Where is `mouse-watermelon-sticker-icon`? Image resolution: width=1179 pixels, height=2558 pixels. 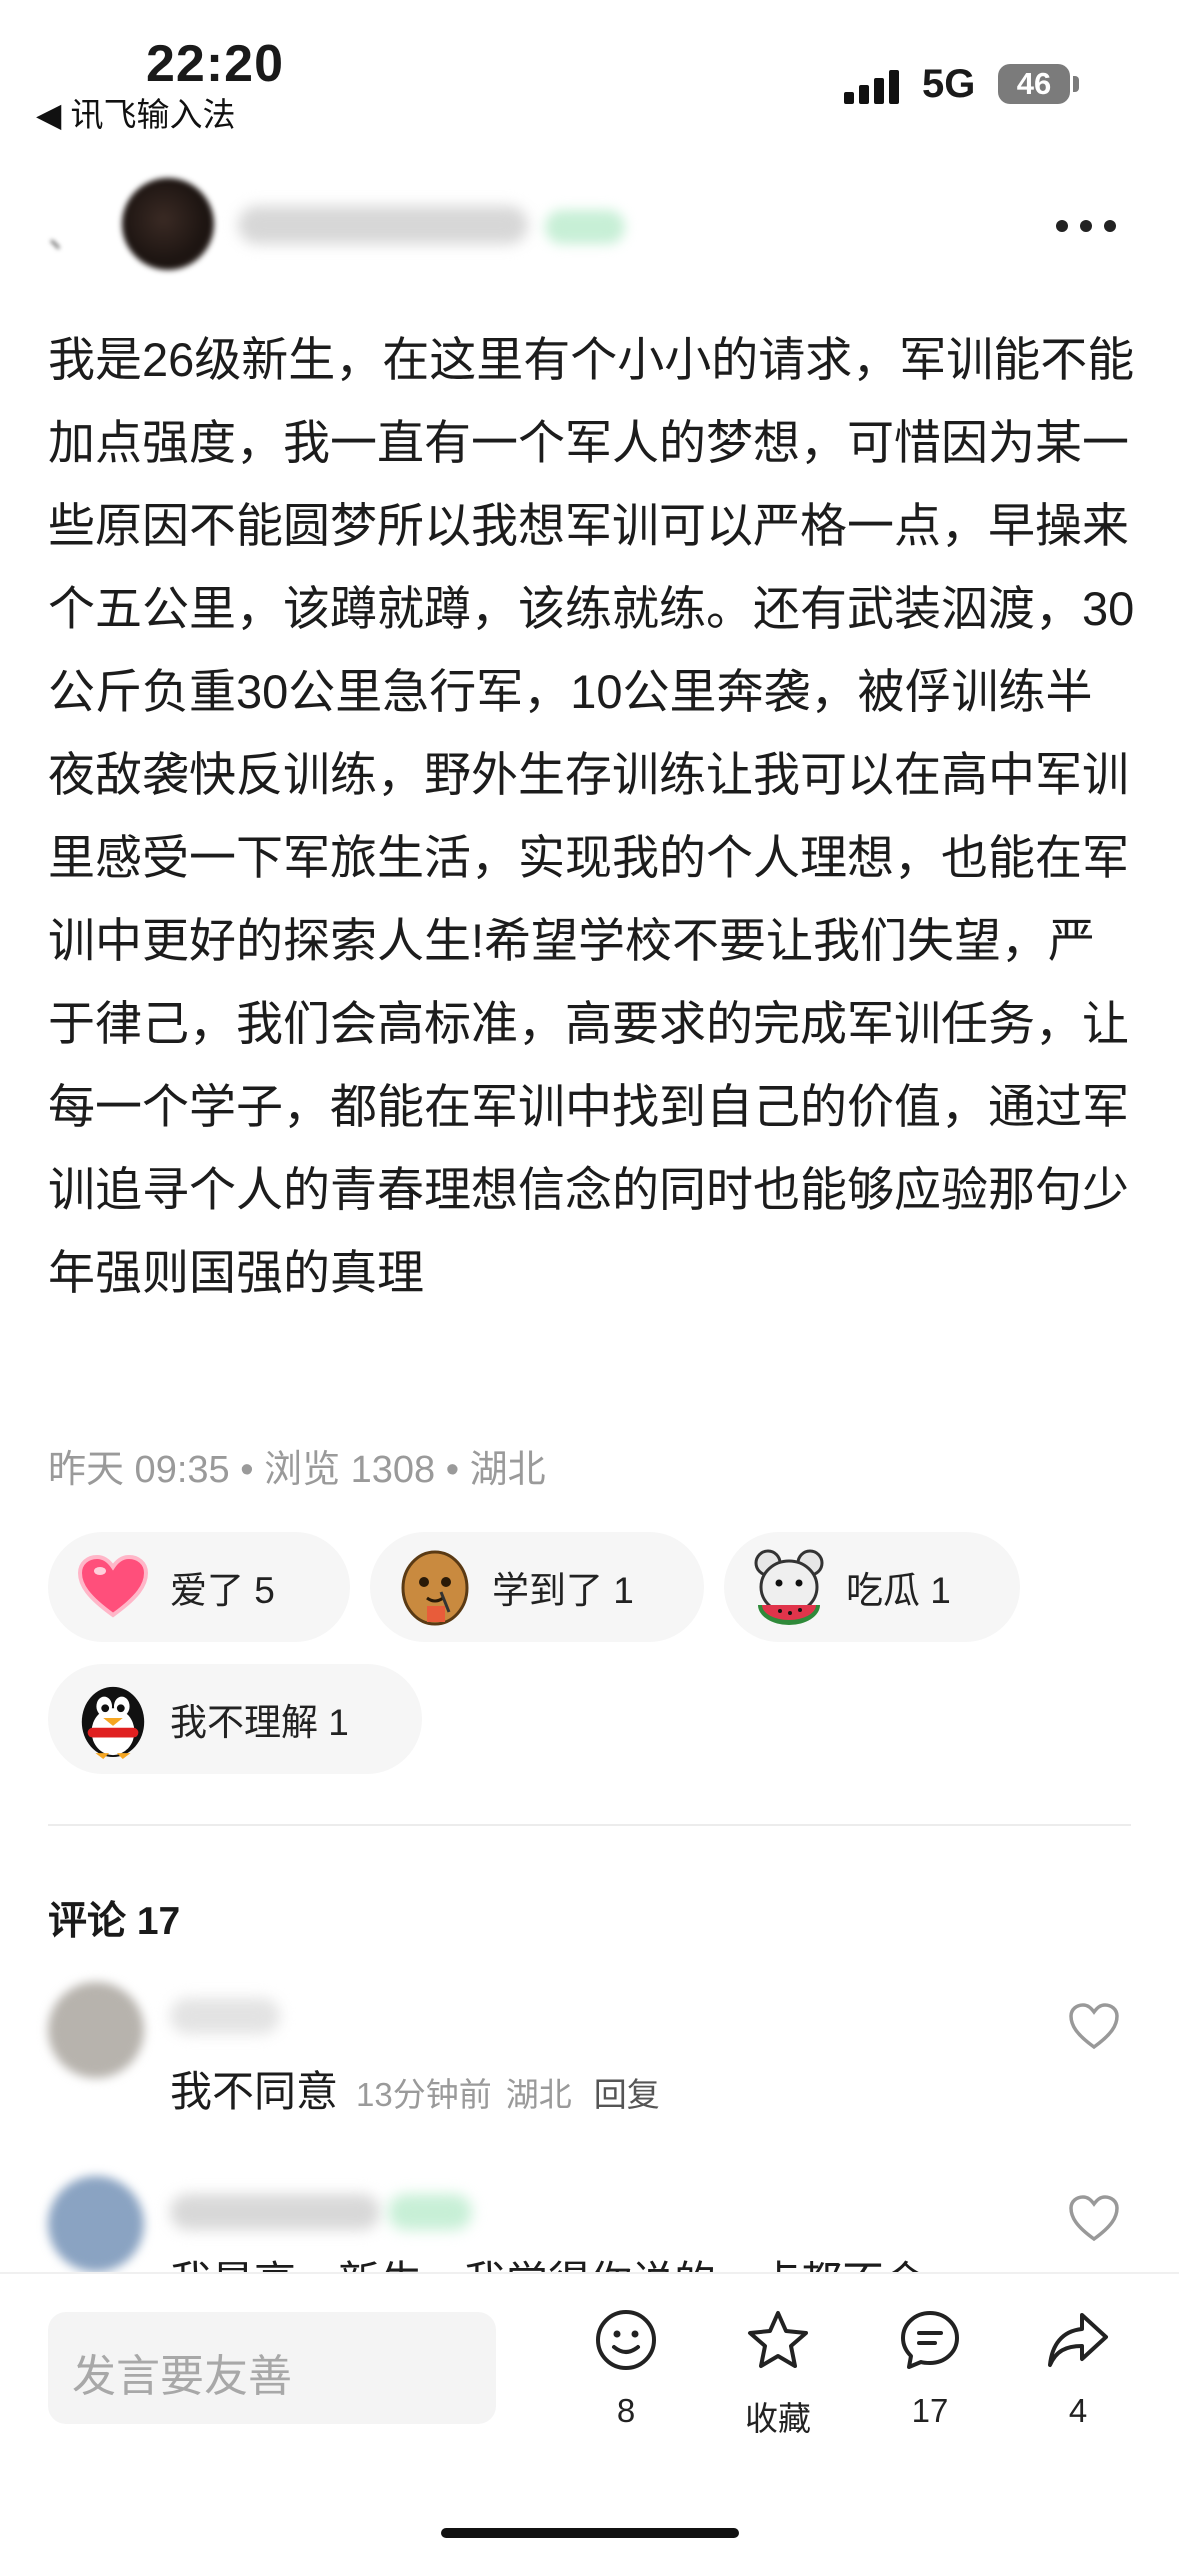
mouse-watermelon-sticker-icon is located at coordinates (789, 1587).